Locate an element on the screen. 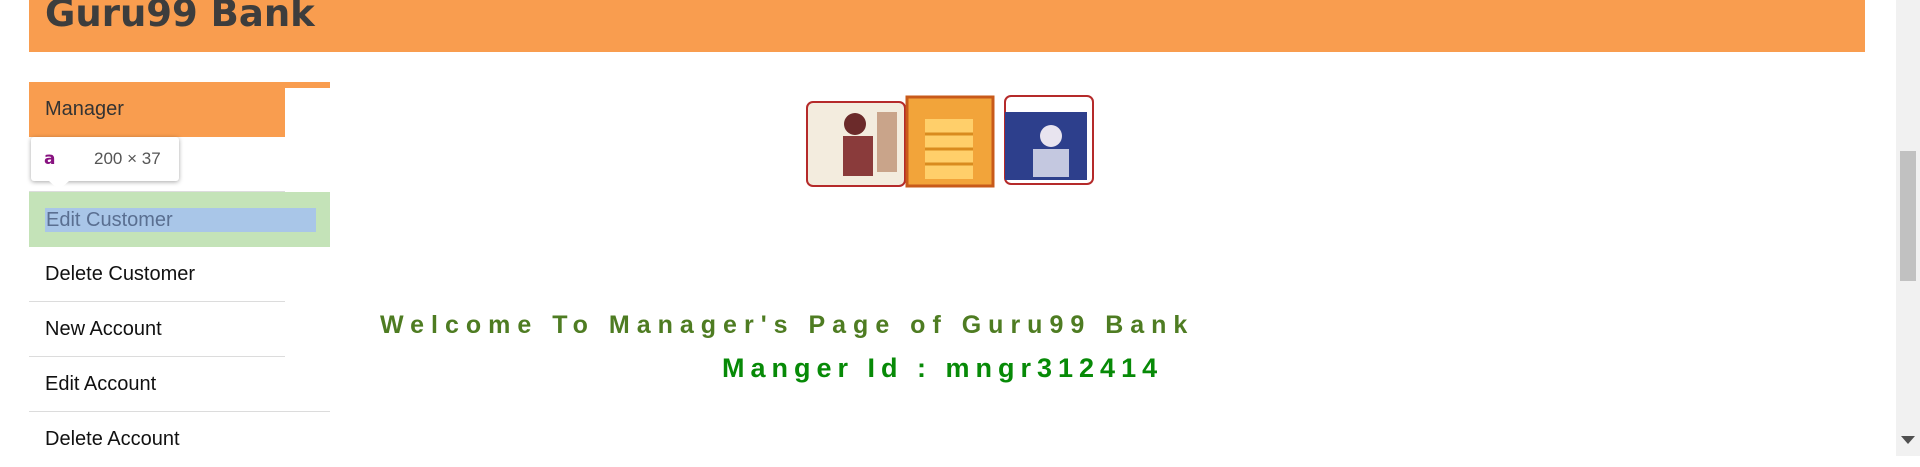 The height and width of the screenshot is (467, 1920). bank-banner-image is located at coordinates (950, 141).